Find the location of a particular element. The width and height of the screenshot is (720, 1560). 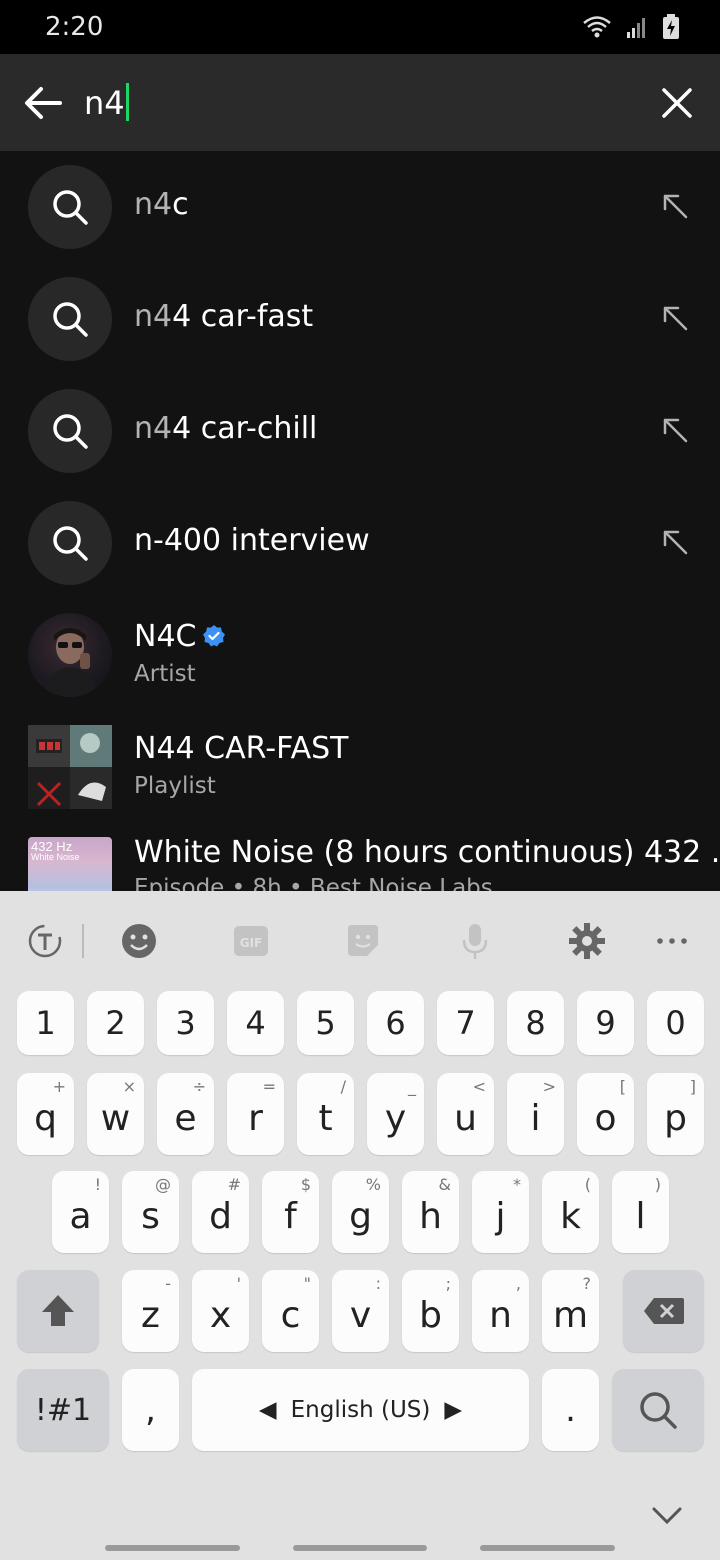

key-t: / t is located at coordinates (325, 1114).